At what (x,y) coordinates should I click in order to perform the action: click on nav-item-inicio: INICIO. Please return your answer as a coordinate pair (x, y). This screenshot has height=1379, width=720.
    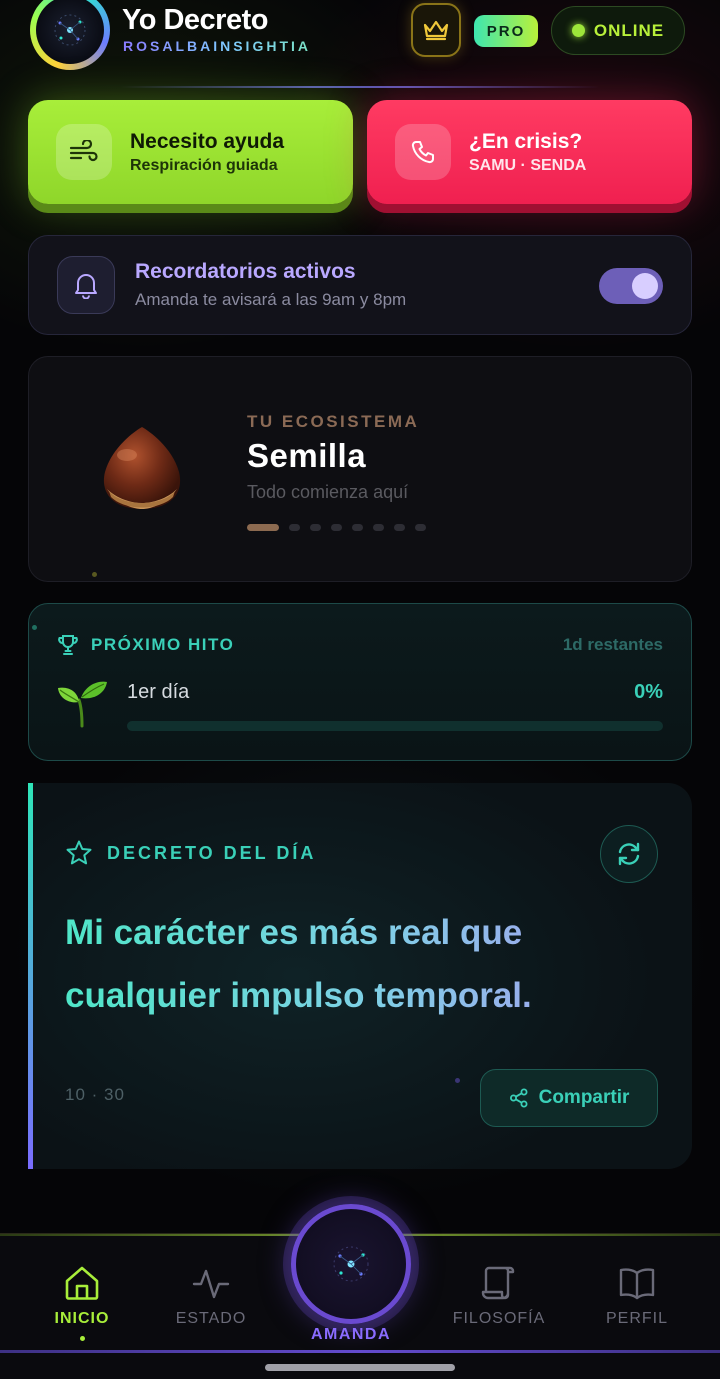
    Looking at the image, I should click on (82, 1302).